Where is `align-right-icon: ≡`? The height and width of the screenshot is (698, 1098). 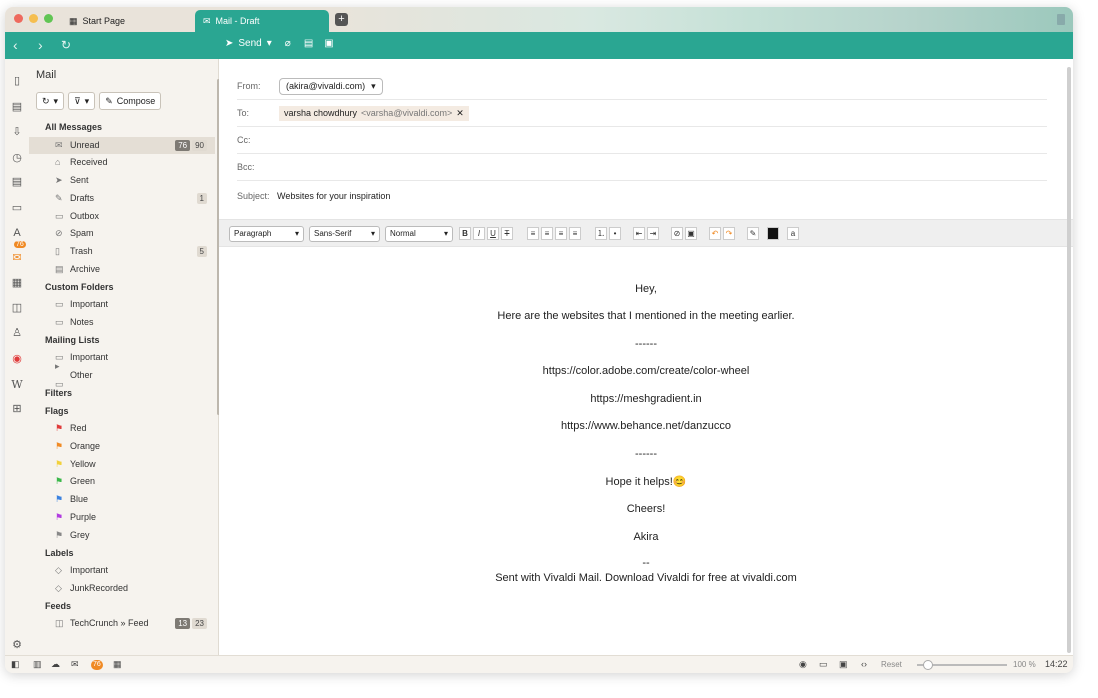 align-right-icon: ≡ is located at coordinates (561, 233).